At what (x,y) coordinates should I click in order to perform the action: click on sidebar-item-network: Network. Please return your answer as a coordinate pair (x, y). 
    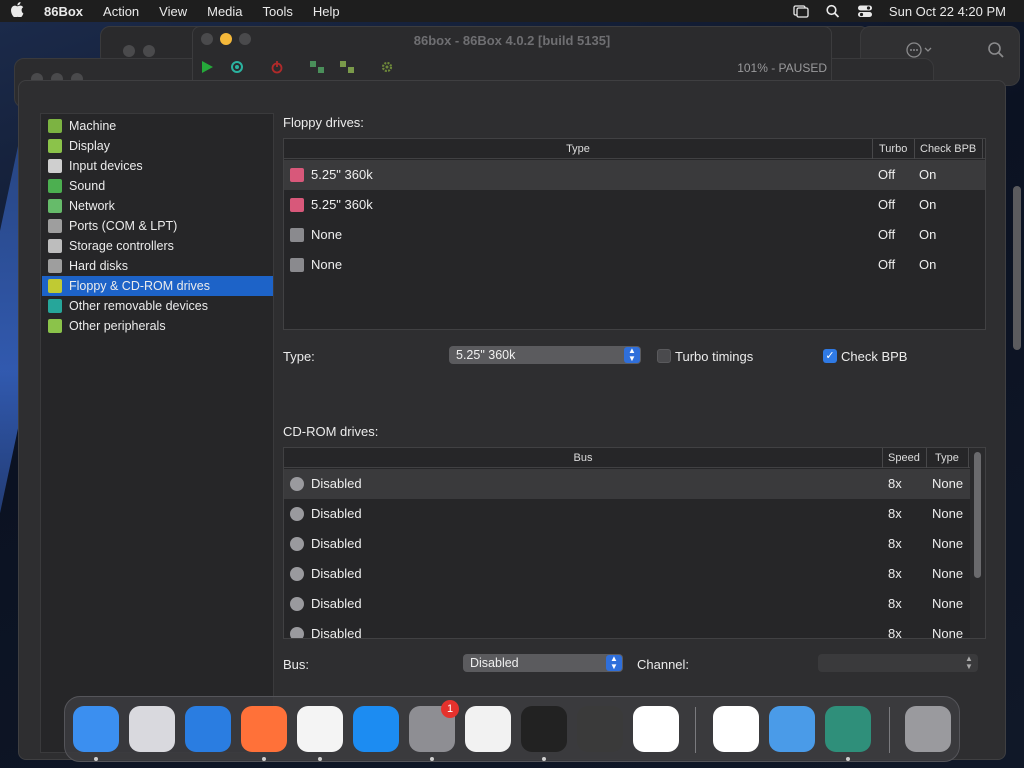
    Looking at the image, I should click on (157, 206).